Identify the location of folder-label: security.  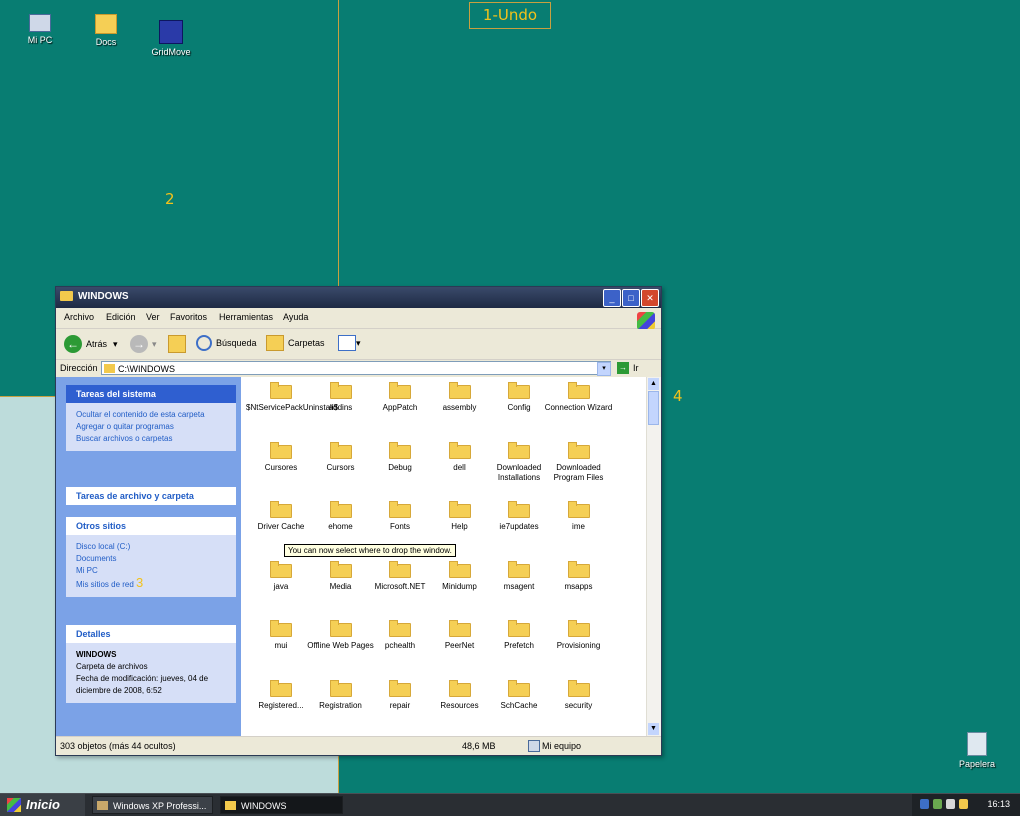
(578, 705).